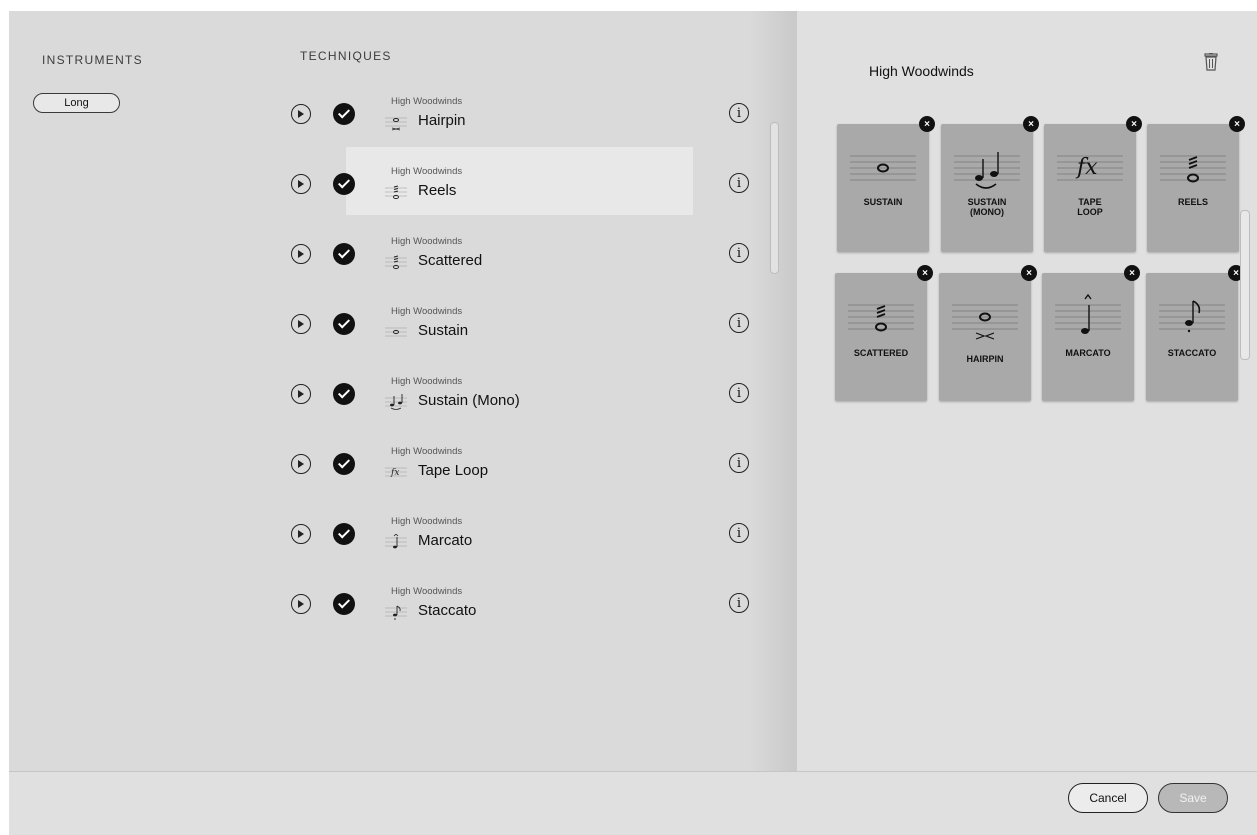 This screenshot has width=1257, height=835. What do you see at coordinates (1192, 316) in the screenshot?
I see `staccato-note-icon` at bounding box center [1192, 316].